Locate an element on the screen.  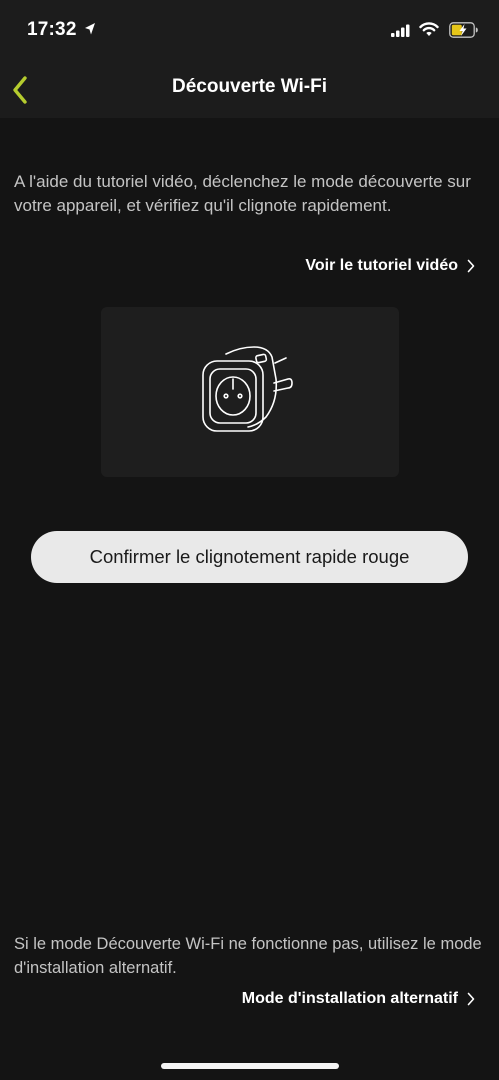
status-bar: 17:32 is located at coordinates (249, 31).